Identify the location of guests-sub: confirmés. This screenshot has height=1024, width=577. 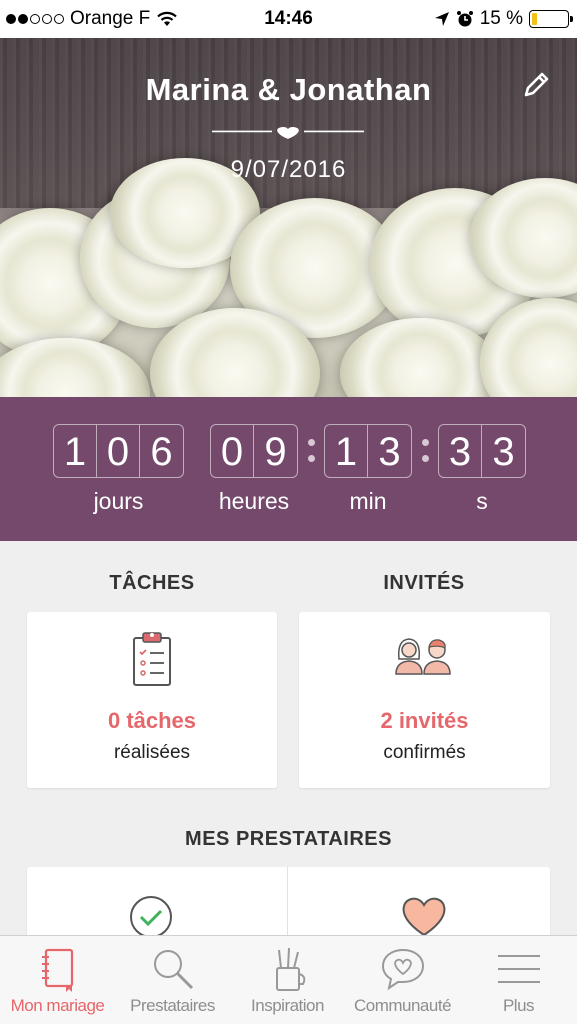
(424, 752).